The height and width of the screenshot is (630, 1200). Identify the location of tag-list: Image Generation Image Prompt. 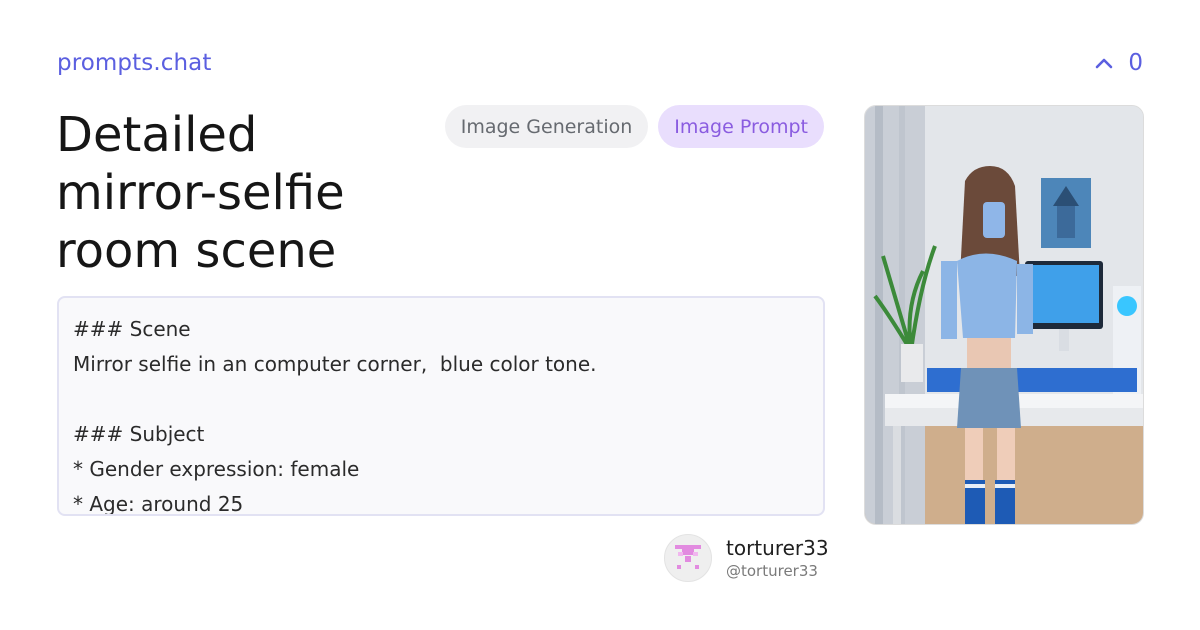
(634, 126).